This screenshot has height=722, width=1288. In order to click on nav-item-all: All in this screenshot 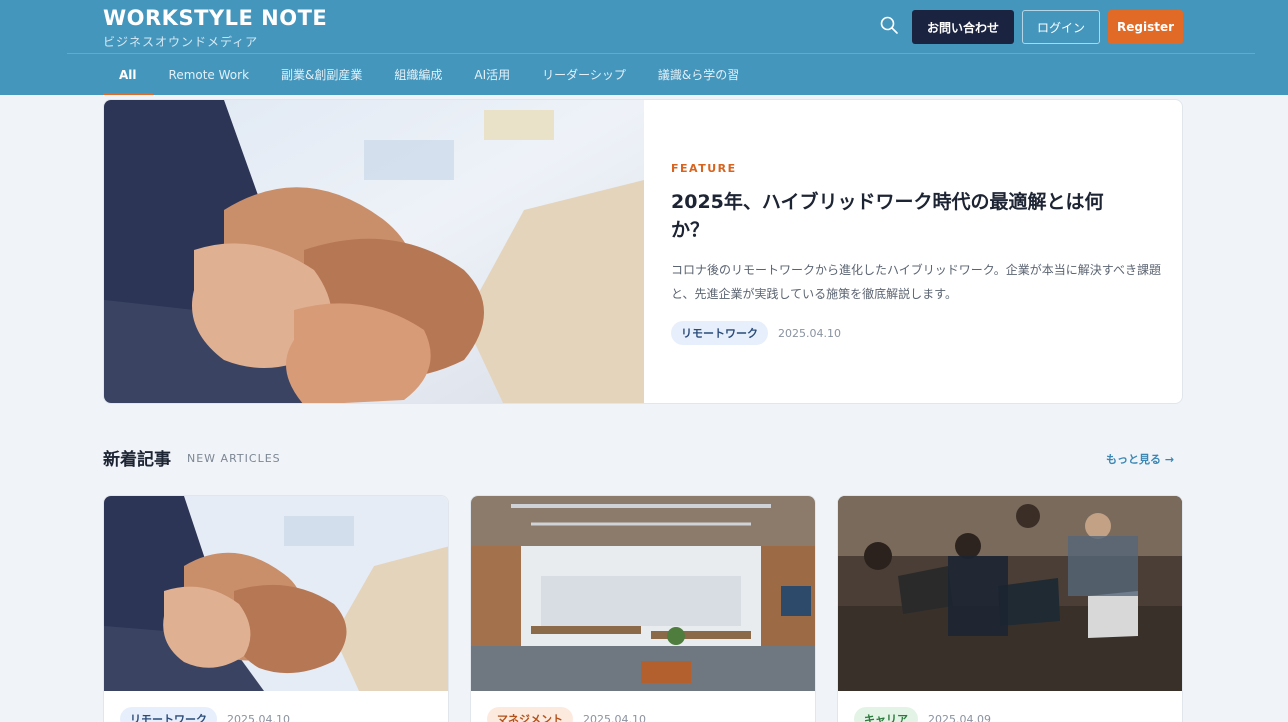, I will do `click(128, 74)`.